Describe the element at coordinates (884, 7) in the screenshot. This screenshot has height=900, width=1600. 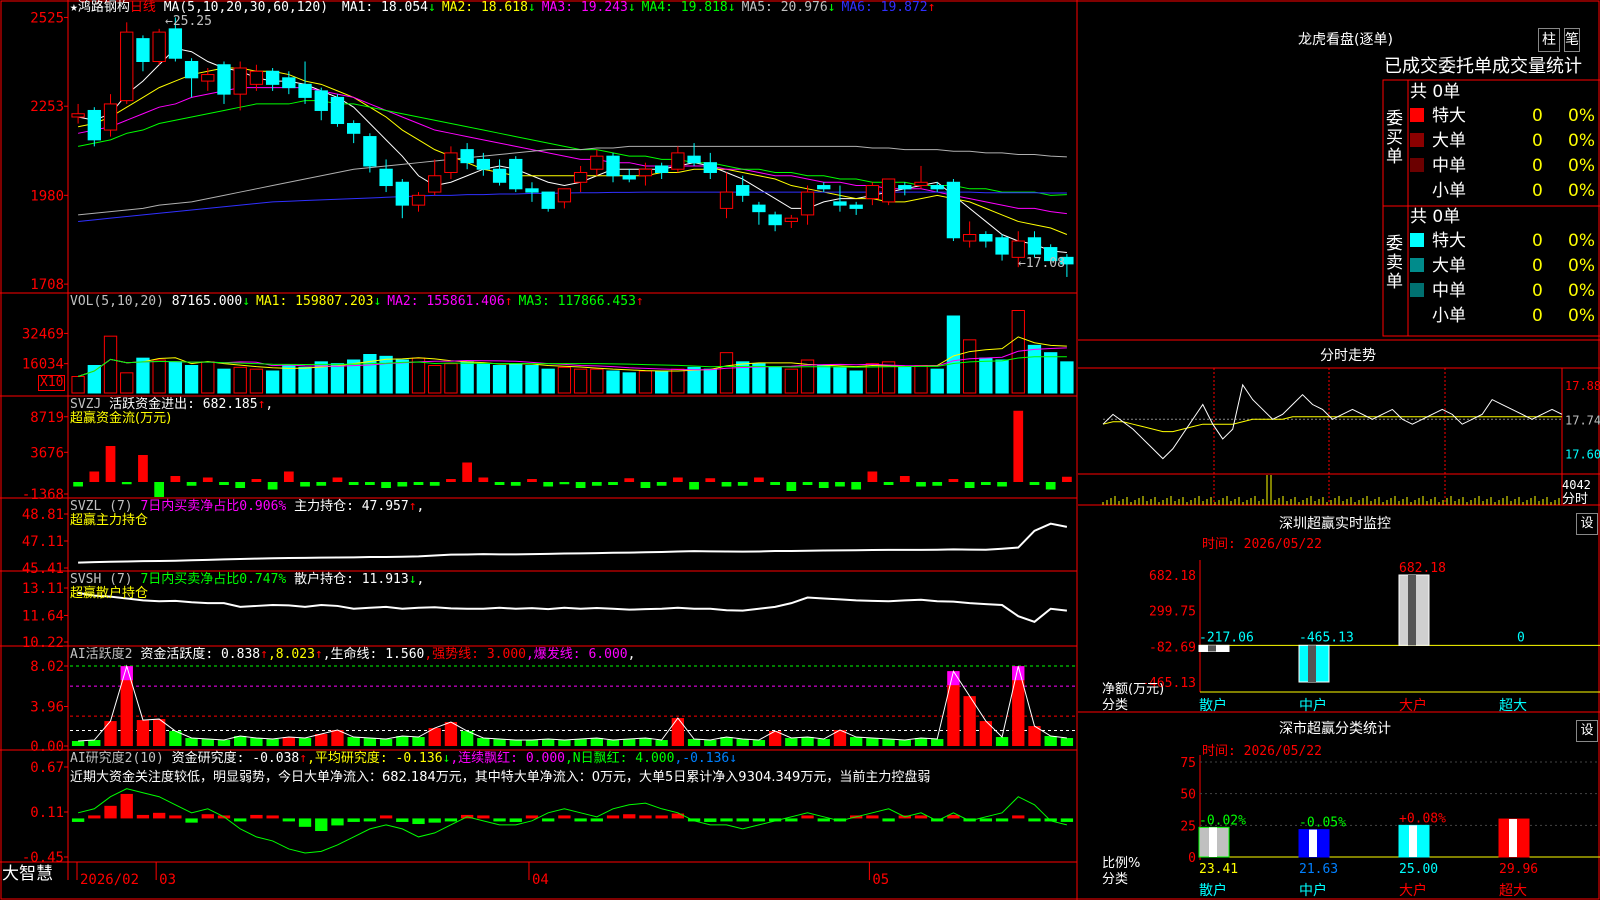
I see `legend-item: MA6: 19.872` at that location.